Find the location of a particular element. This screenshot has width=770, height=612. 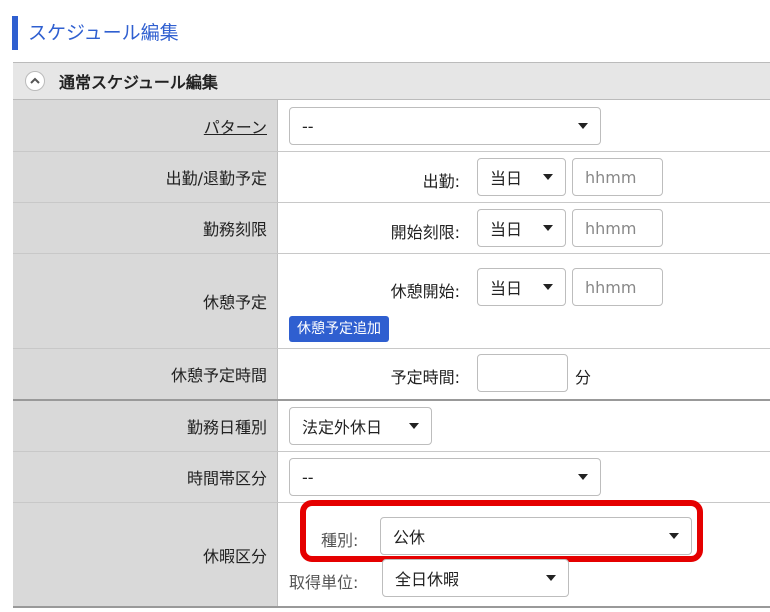

work-day-type-select: 法定外休日 is located at coordinates (360, 426).